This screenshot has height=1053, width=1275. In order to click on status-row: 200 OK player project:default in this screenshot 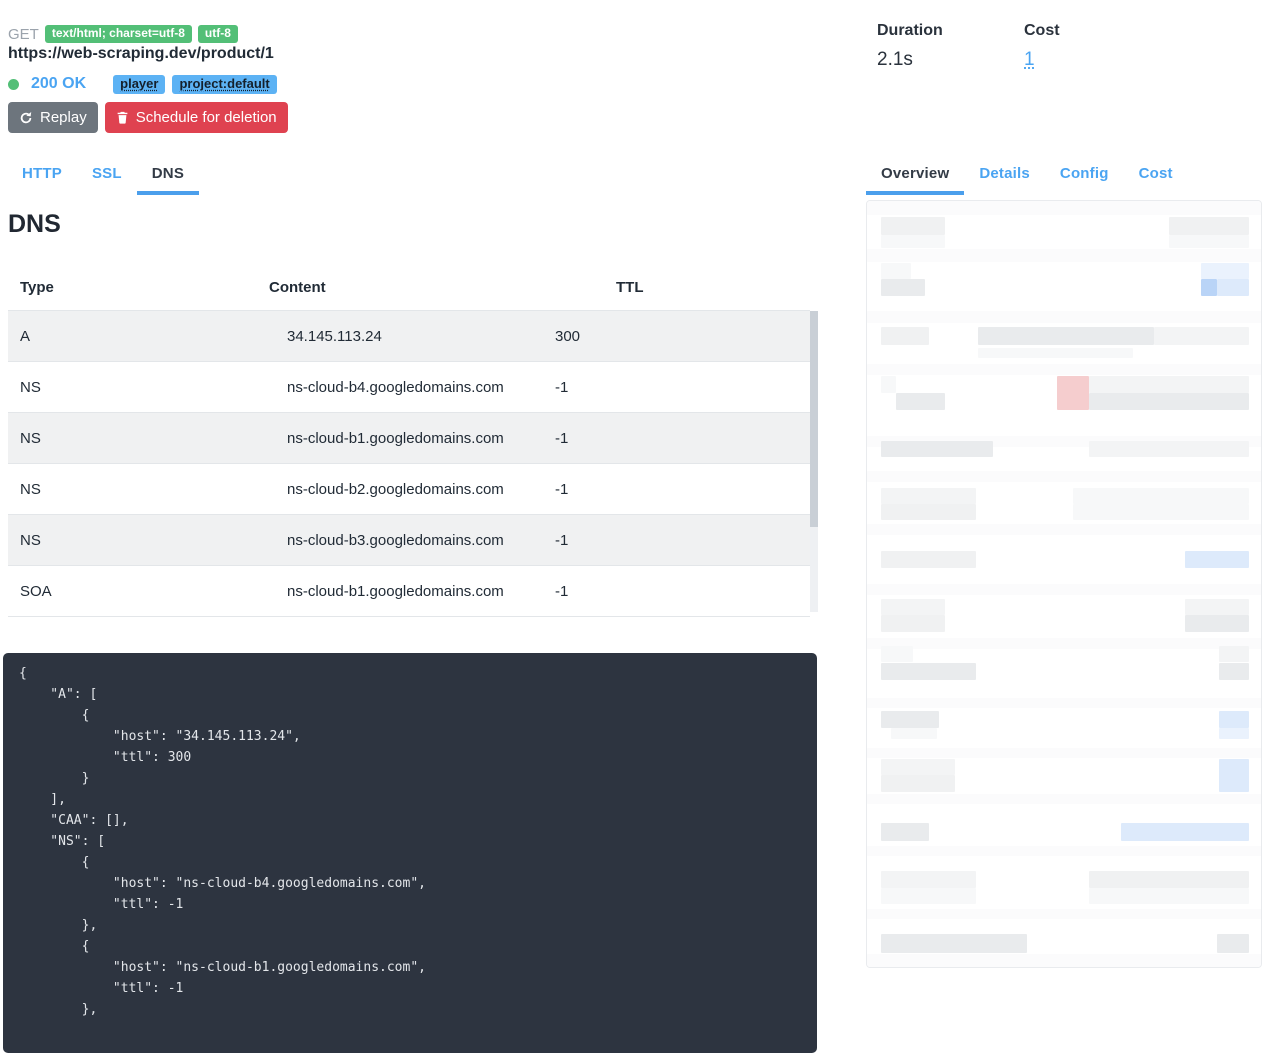, I will do `click(142, 84)`.